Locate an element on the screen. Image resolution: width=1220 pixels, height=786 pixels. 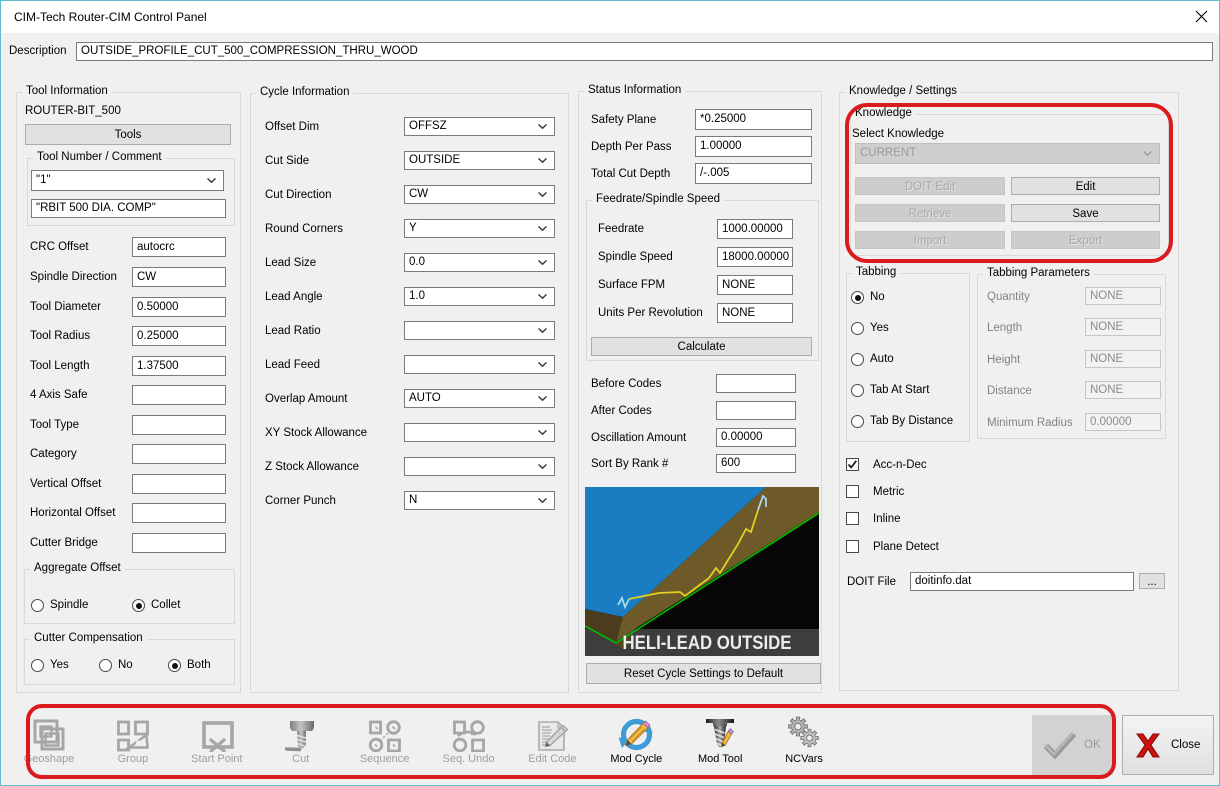
ok-label: OK is located at coordinates (1092, 745).